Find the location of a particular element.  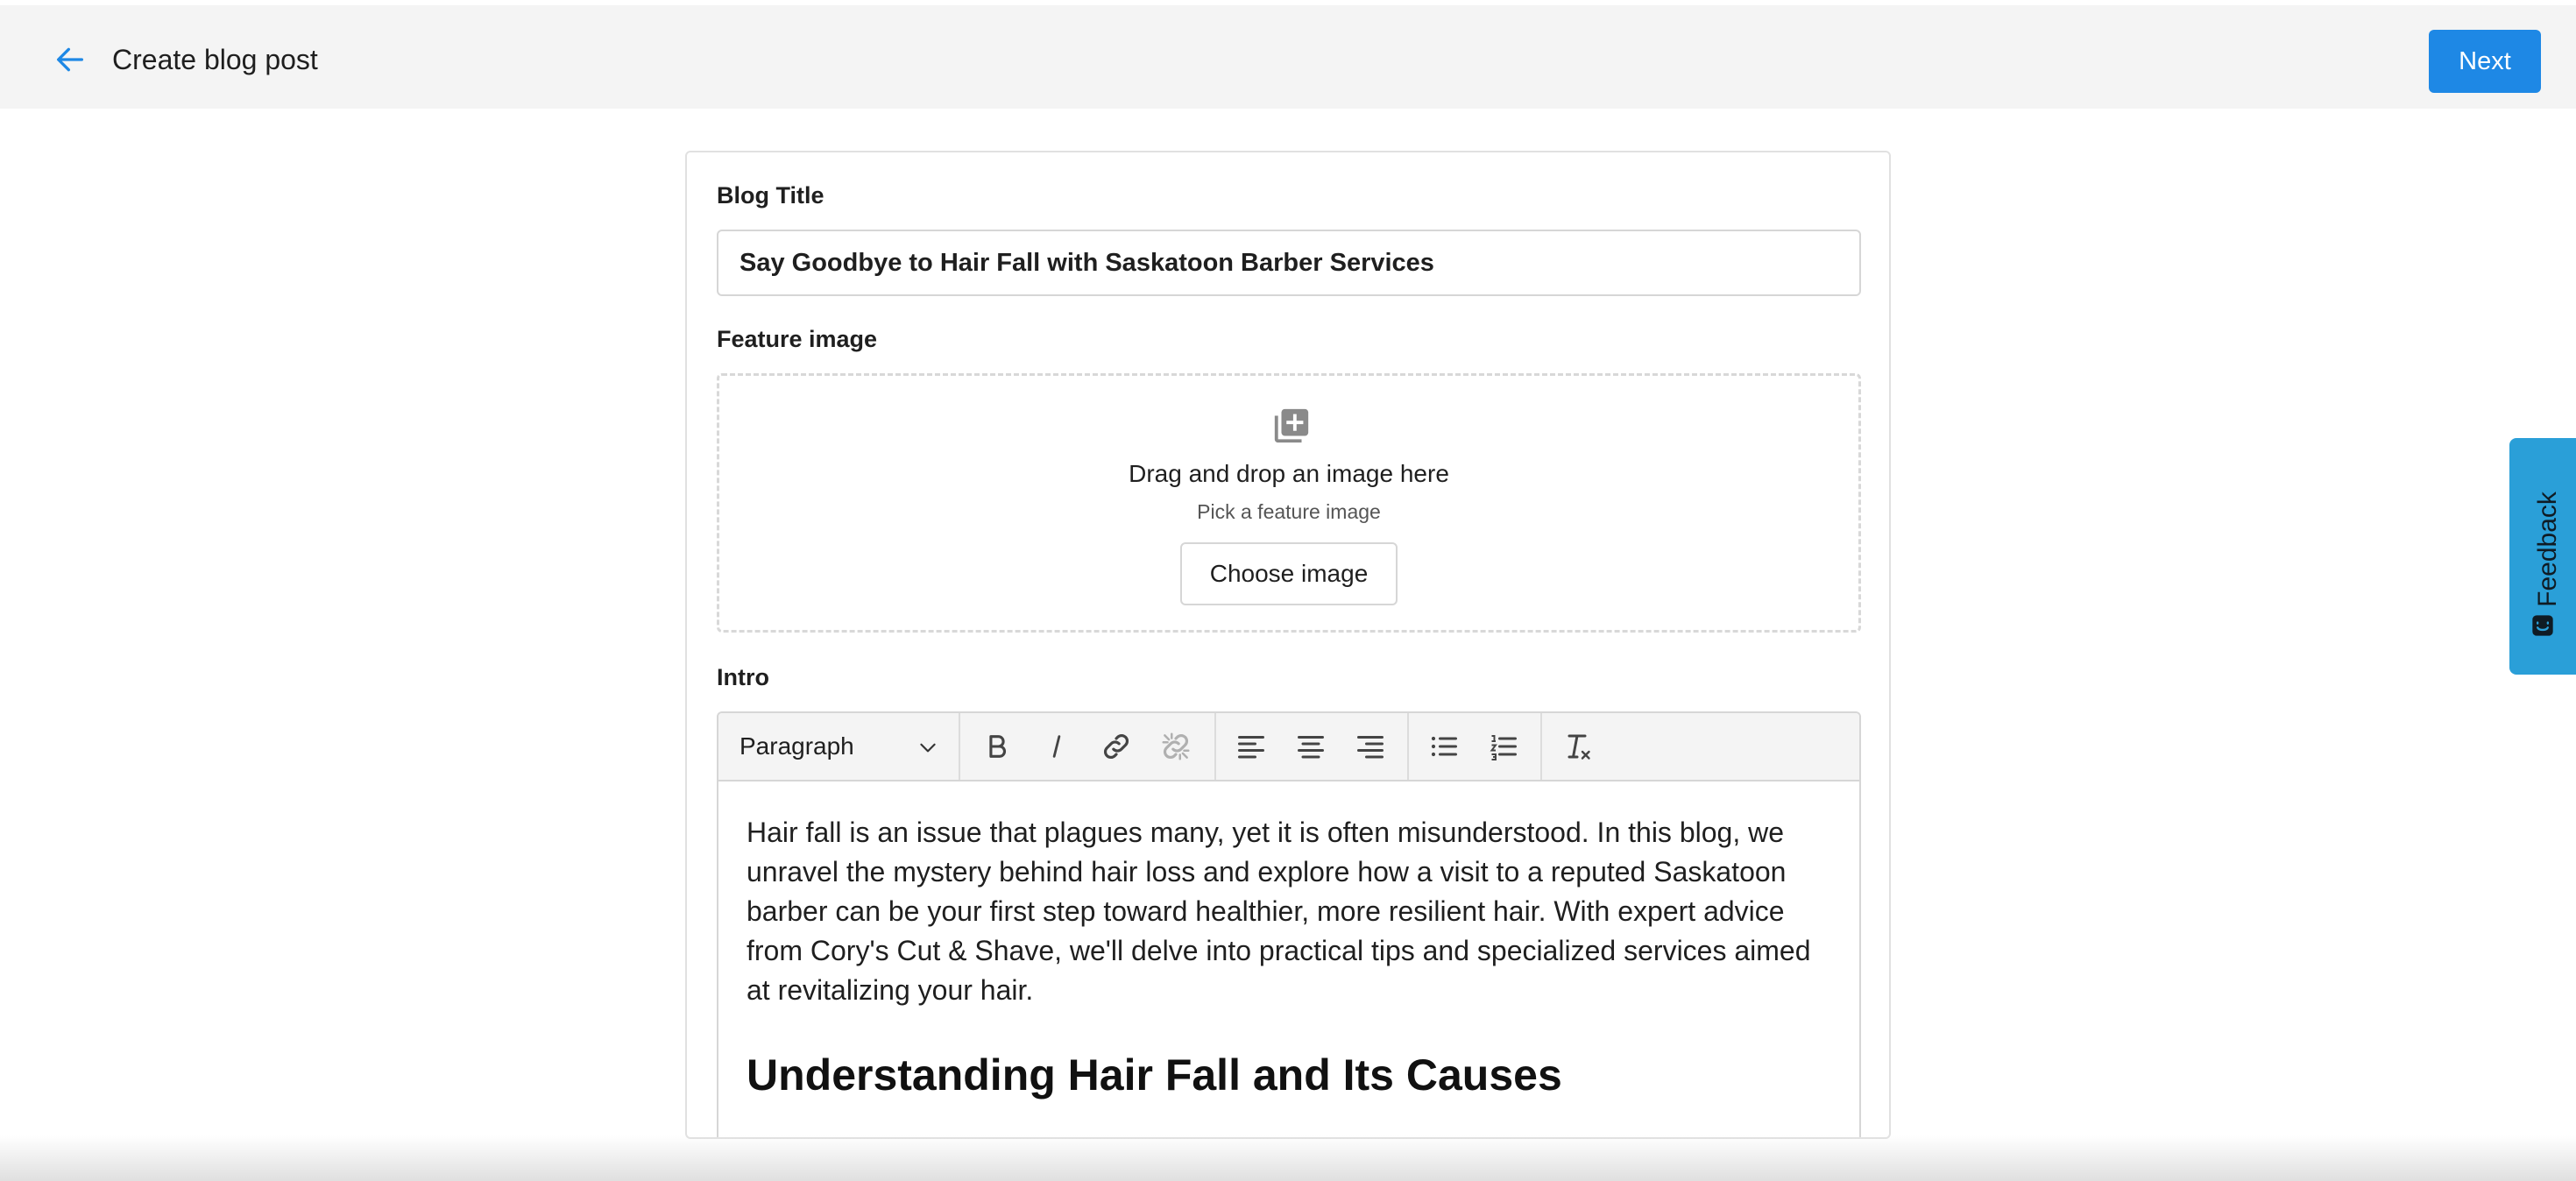

blog-title-label: Blog Title is located at coordinates (770, 195).